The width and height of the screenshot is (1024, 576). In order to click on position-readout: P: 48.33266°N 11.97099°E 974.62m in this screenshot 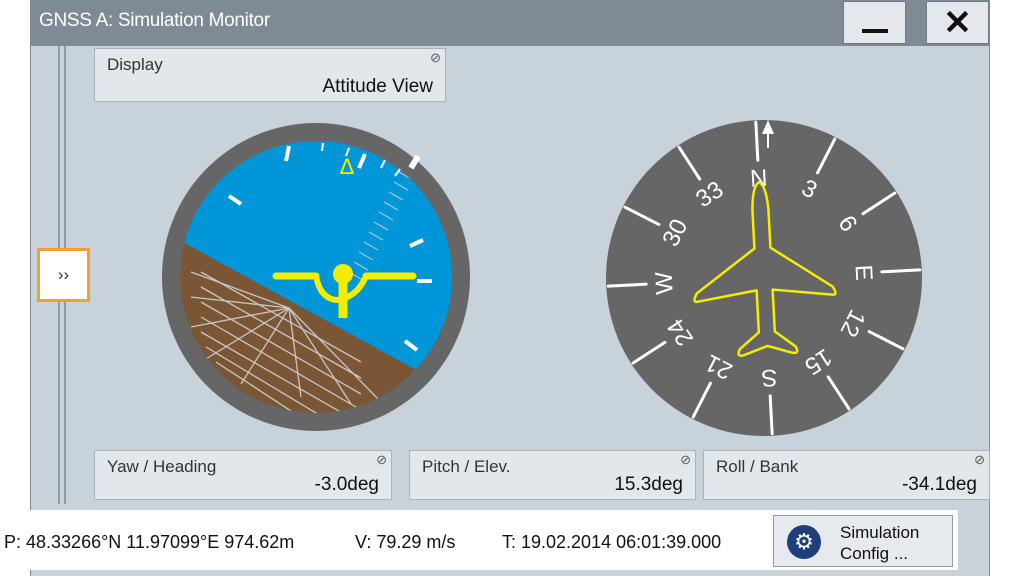, I will do `click(149, 542)`.